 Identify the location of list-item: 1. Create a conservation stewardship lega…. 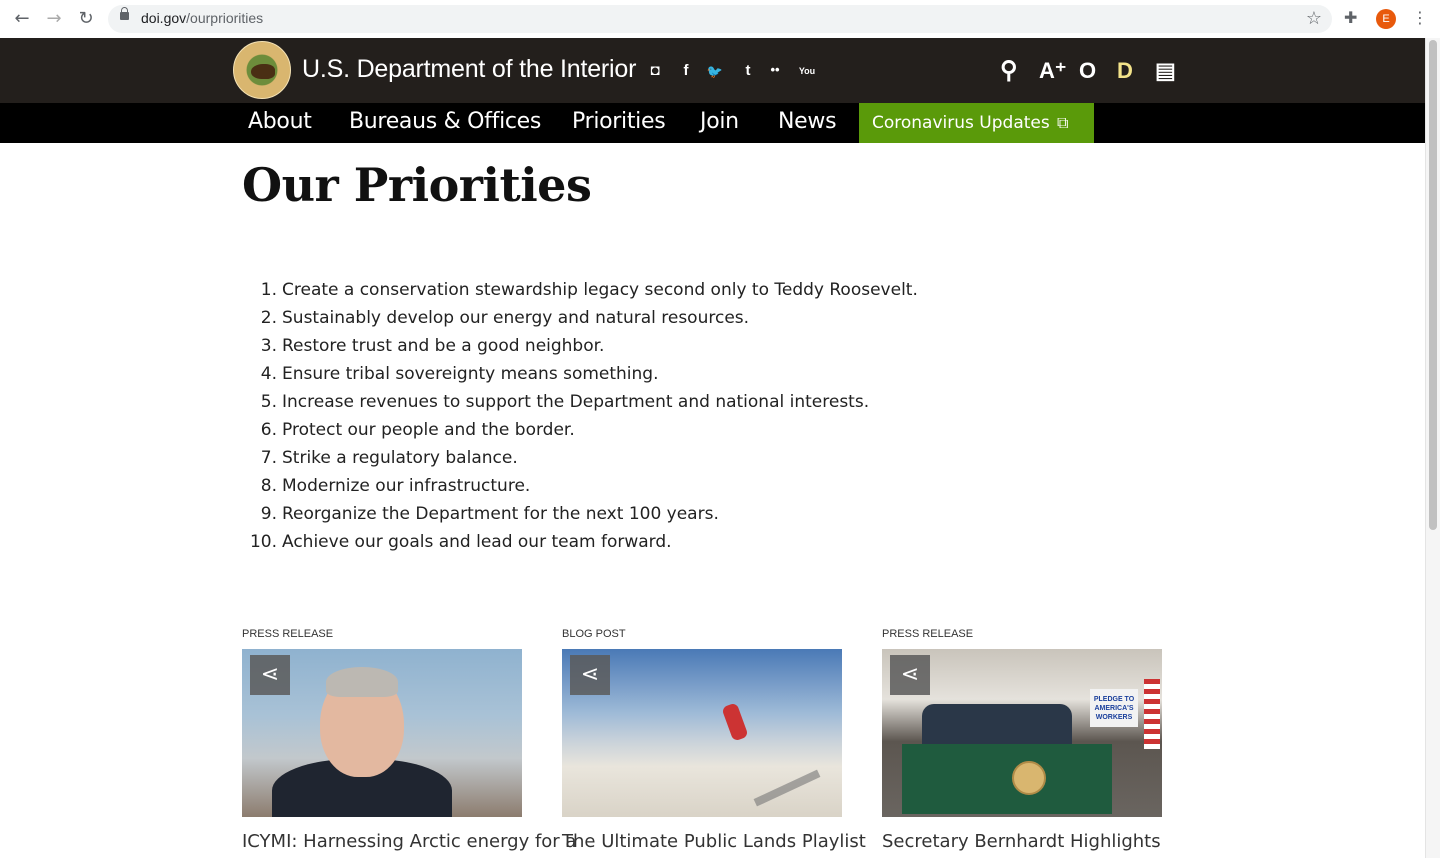
(589, 290).